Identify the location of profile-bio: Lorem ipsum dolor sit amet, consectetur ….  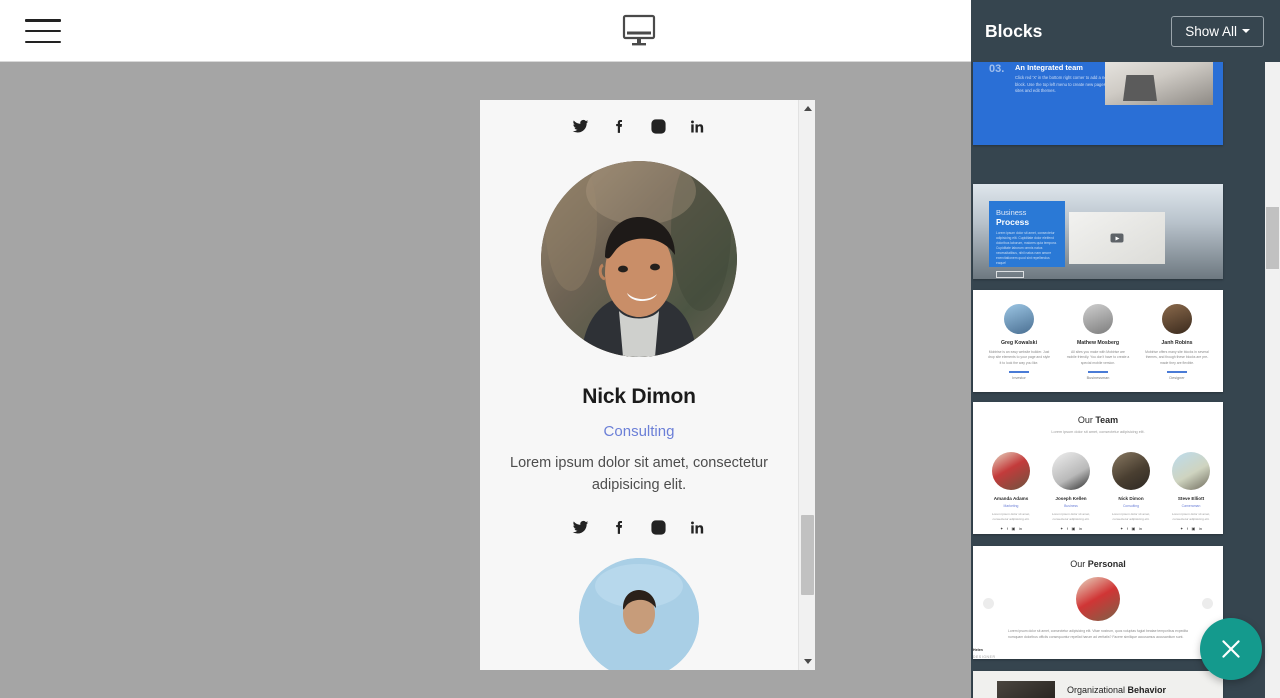
(639, 474).